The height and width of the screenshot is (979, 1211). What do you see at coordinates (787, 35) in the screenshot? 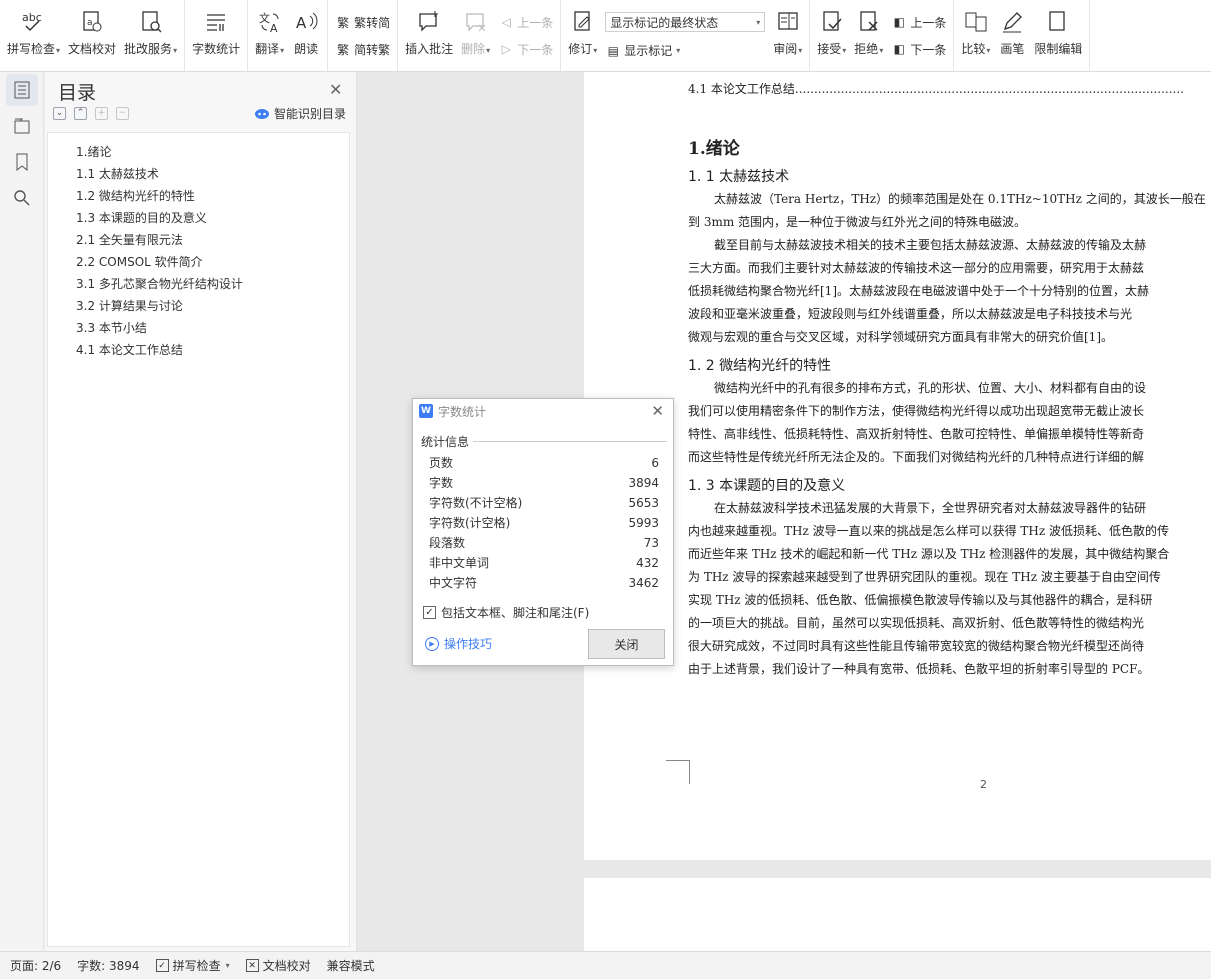
I see `review-pane-button: 审阅▾` at bounding box center [787, 35].